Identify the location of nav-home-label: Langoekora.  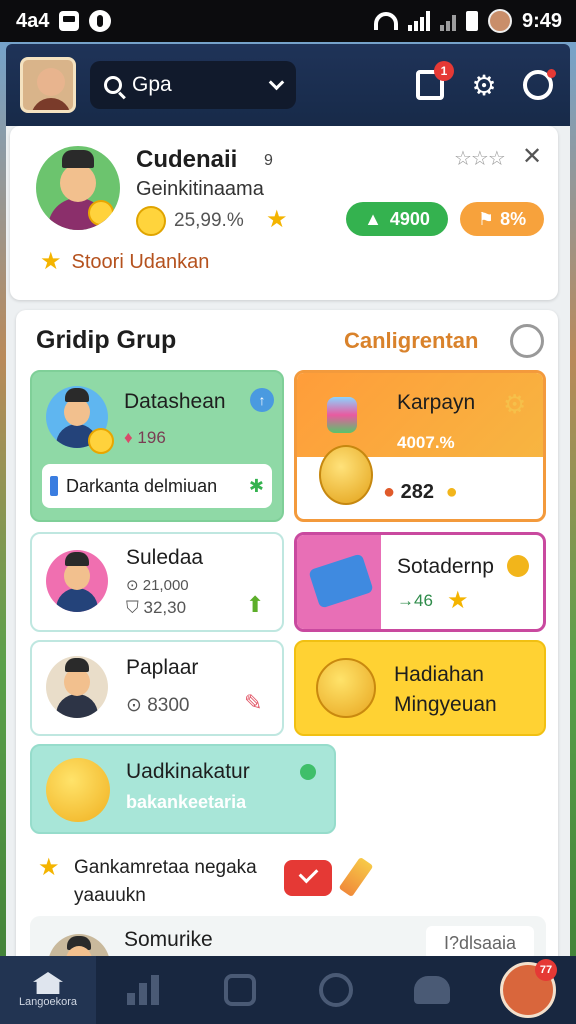
(48, 1002).